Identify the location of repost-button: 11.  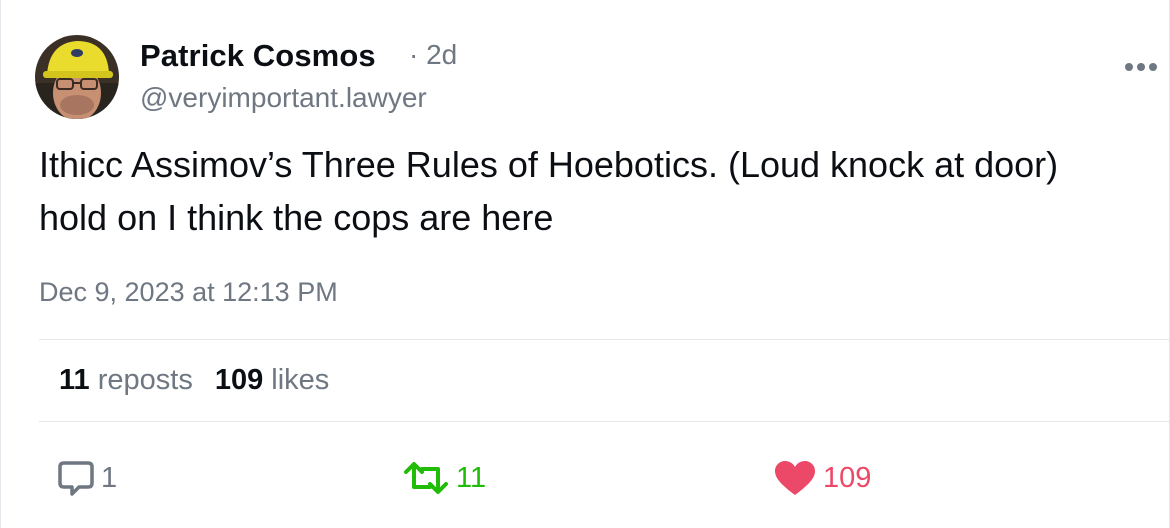
(444, 478).